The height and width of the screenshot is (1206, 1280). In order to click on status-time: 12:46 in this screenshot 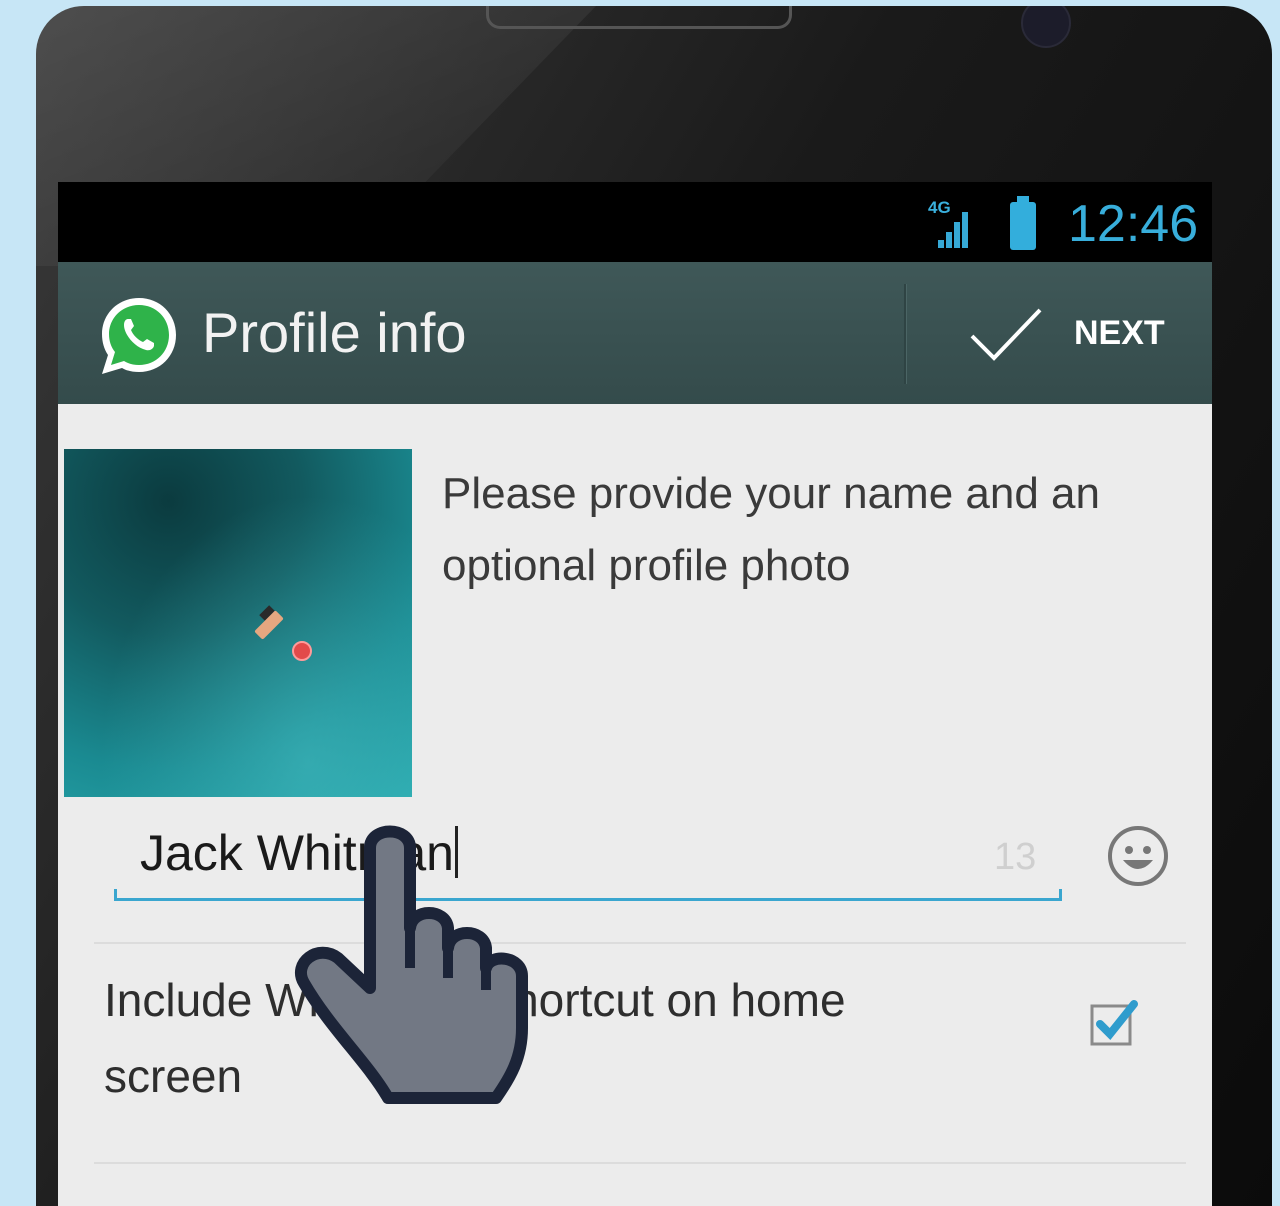, I will do `click(1133, 224)`.